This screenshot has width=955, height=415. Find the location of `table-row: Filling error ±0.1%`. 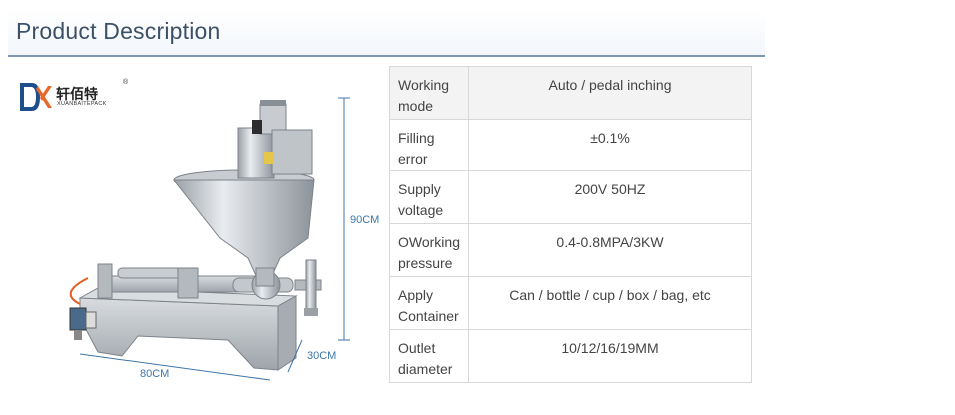

table-row: Filling error ±0.1% is located at coordinates (571, 145).